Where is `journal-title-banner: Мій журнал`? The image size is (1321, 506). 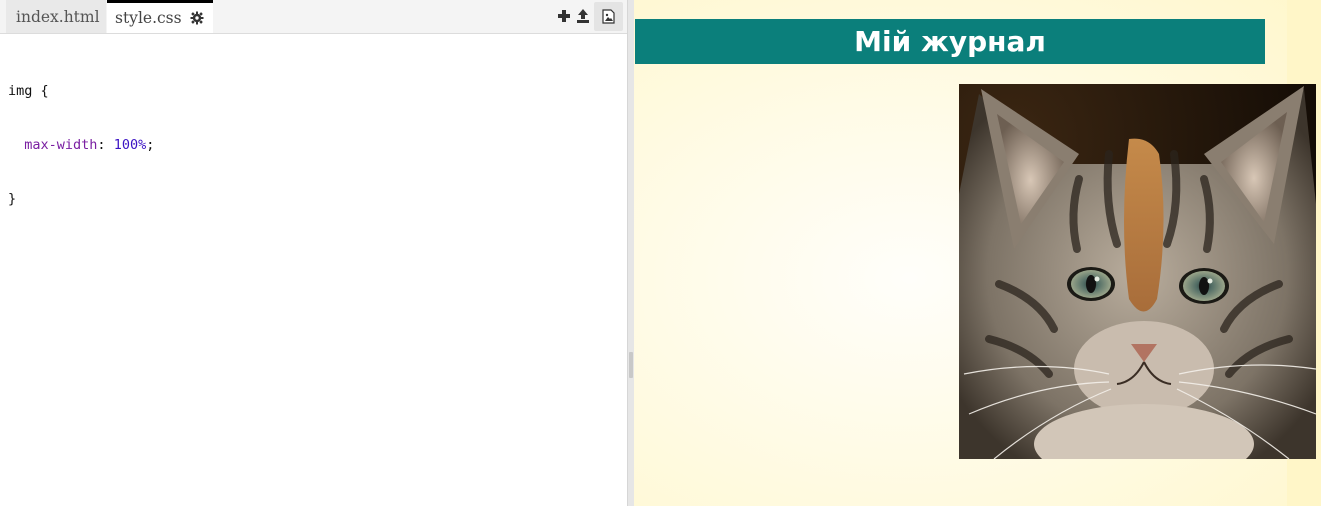 journal-title-banner: Мій журнал is located at coordinates (950, 41).